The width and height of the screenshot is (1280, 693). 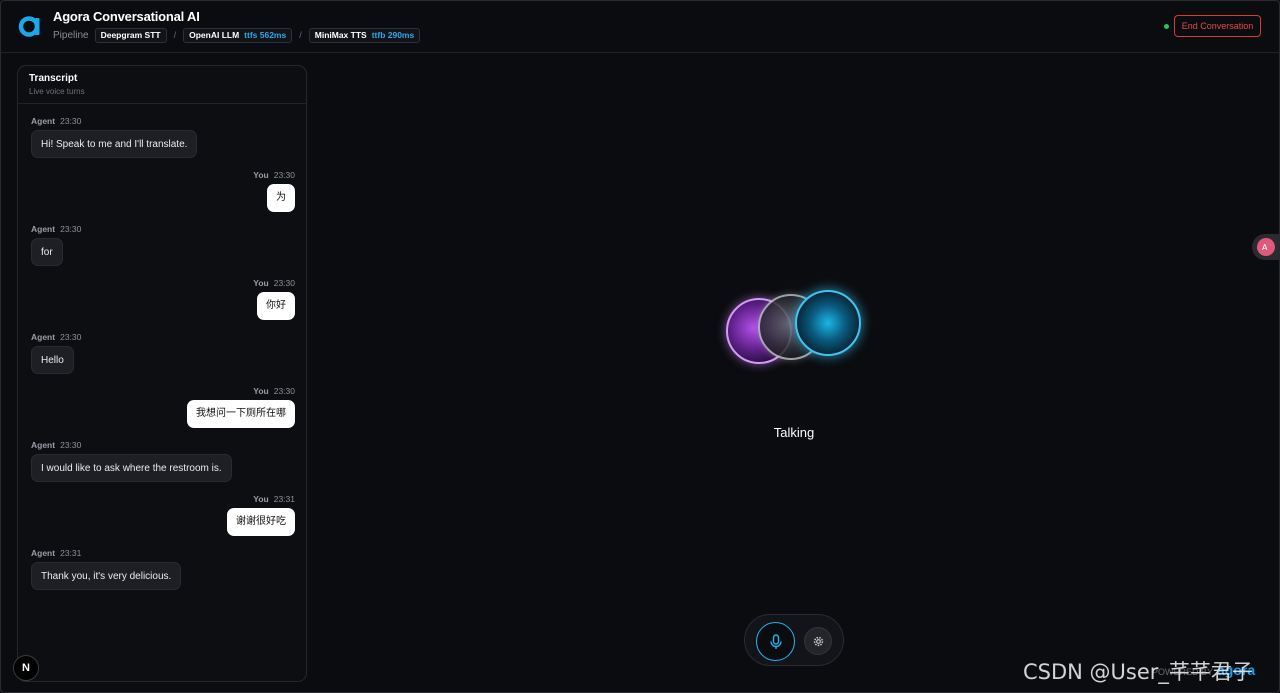 I want to click on transcript-subtitle: Live voice turns, so click(x=57, y=91).